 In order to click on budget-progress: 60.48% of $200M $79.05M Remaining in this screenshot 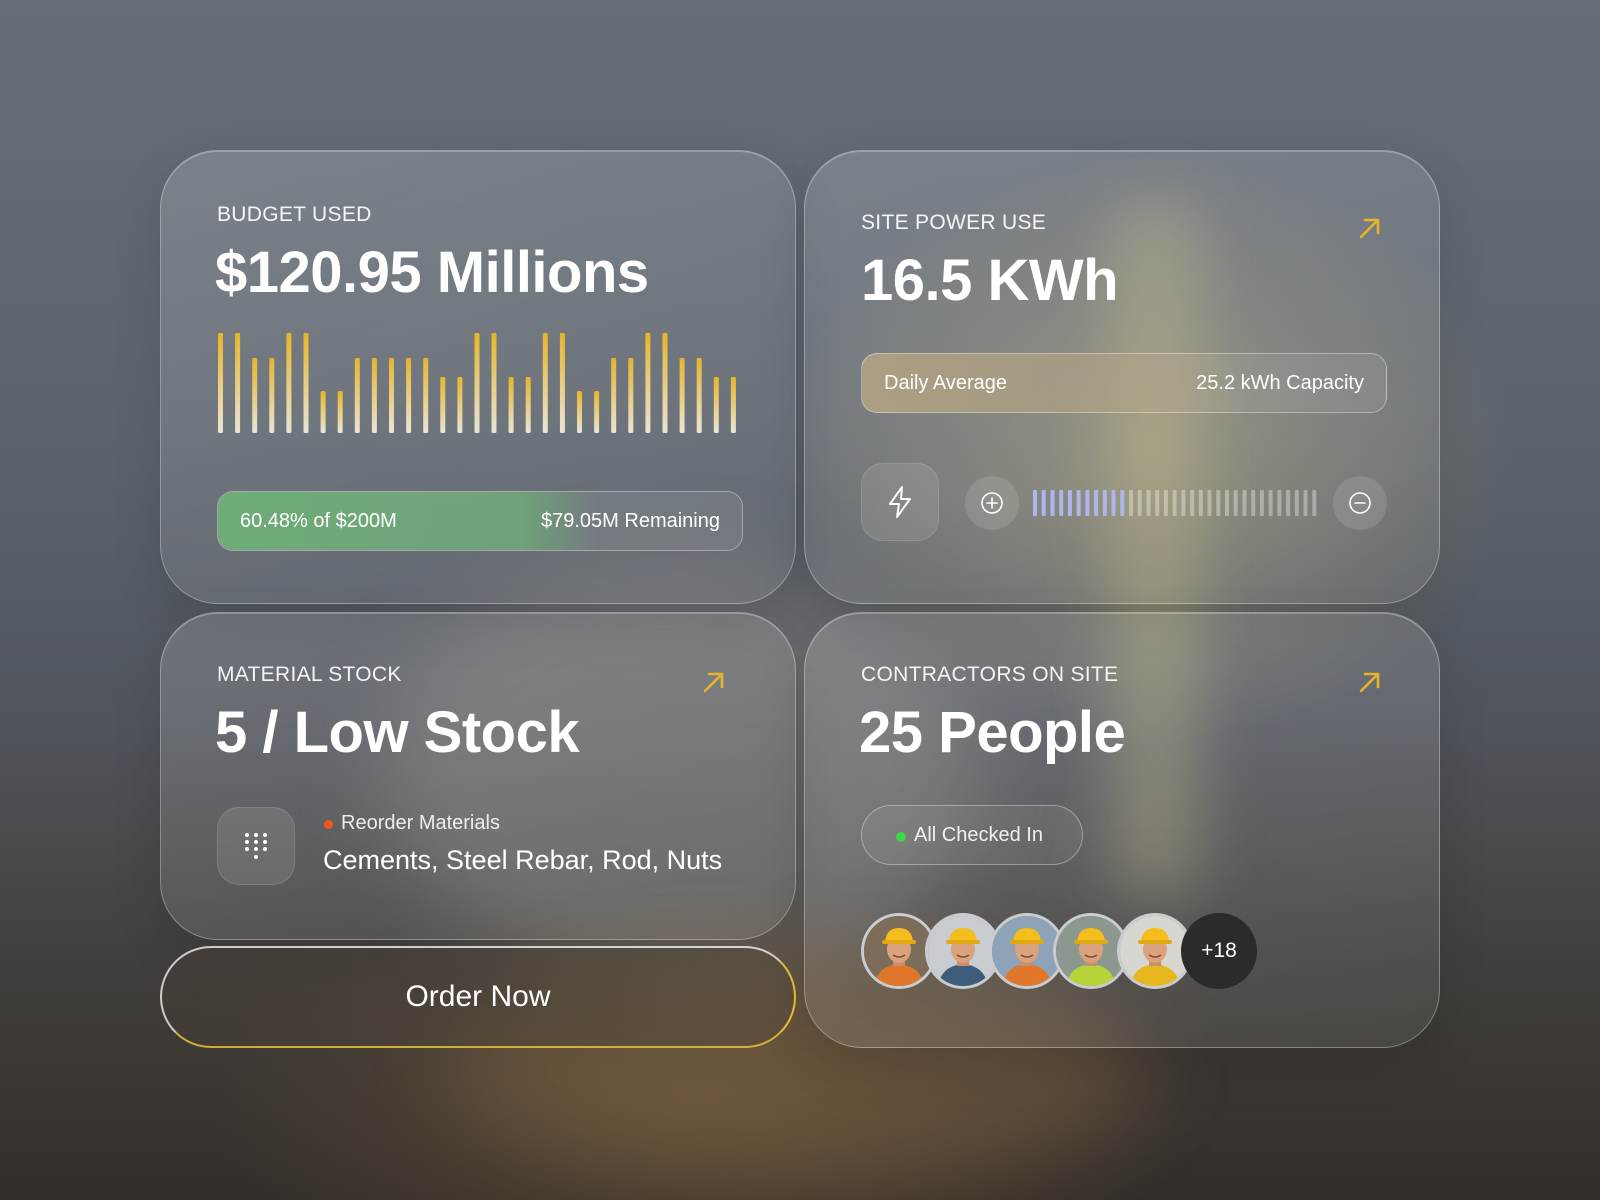, I will do `click(480, 521)`.